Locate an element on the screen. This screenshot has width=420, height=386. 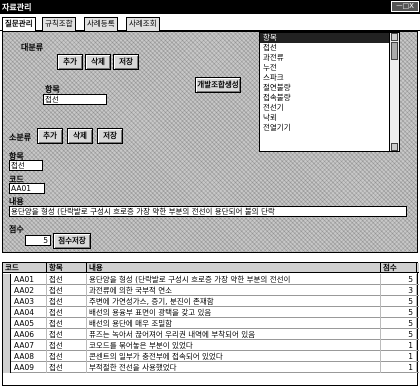
table-row: AA06 접선 퓨즈는 녹아서 끊어져어 우리권 내역에 부착되어 있음 5 is located at coordinates (211, 334).